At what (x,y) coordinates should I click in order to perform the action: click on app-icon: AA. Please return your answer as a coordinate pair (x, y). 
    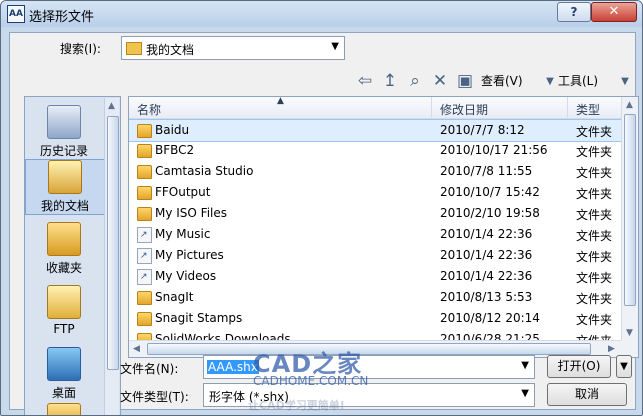
    Looking at the image, I should click on (16, 14).